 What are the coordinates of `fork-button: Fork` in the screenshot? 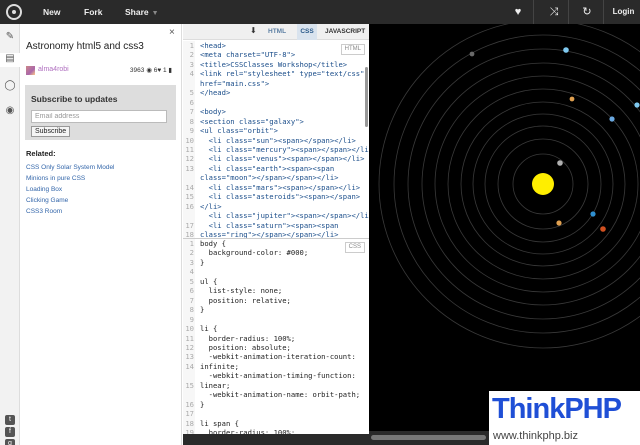 It's located at (93, 12).